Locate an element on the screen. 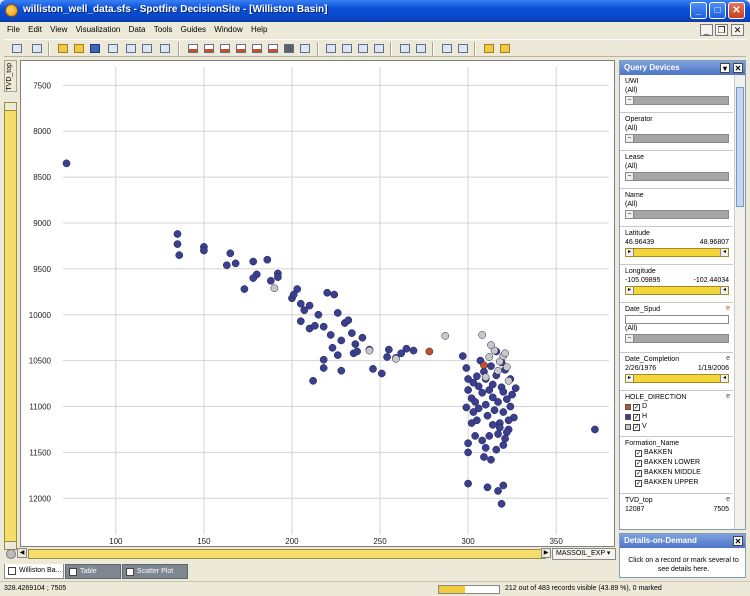 The width and height of the screenshot is (750, 596). line-chart-icon is located at coordinates (257, 48).